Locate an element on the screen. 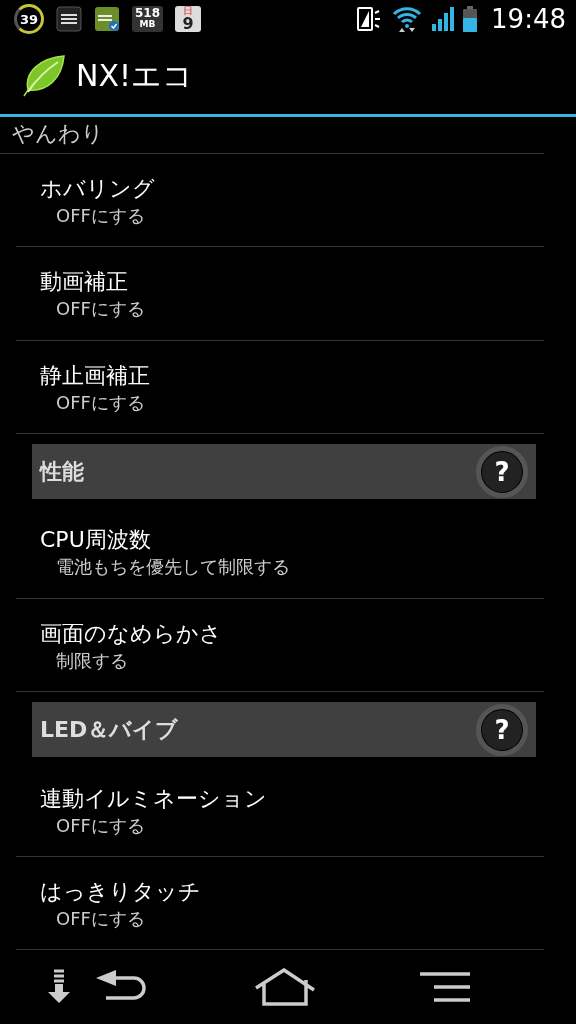 Image resolution: width=576 pixels, height=1024 pixels. battery-icon is located at coordinates (470, 19).